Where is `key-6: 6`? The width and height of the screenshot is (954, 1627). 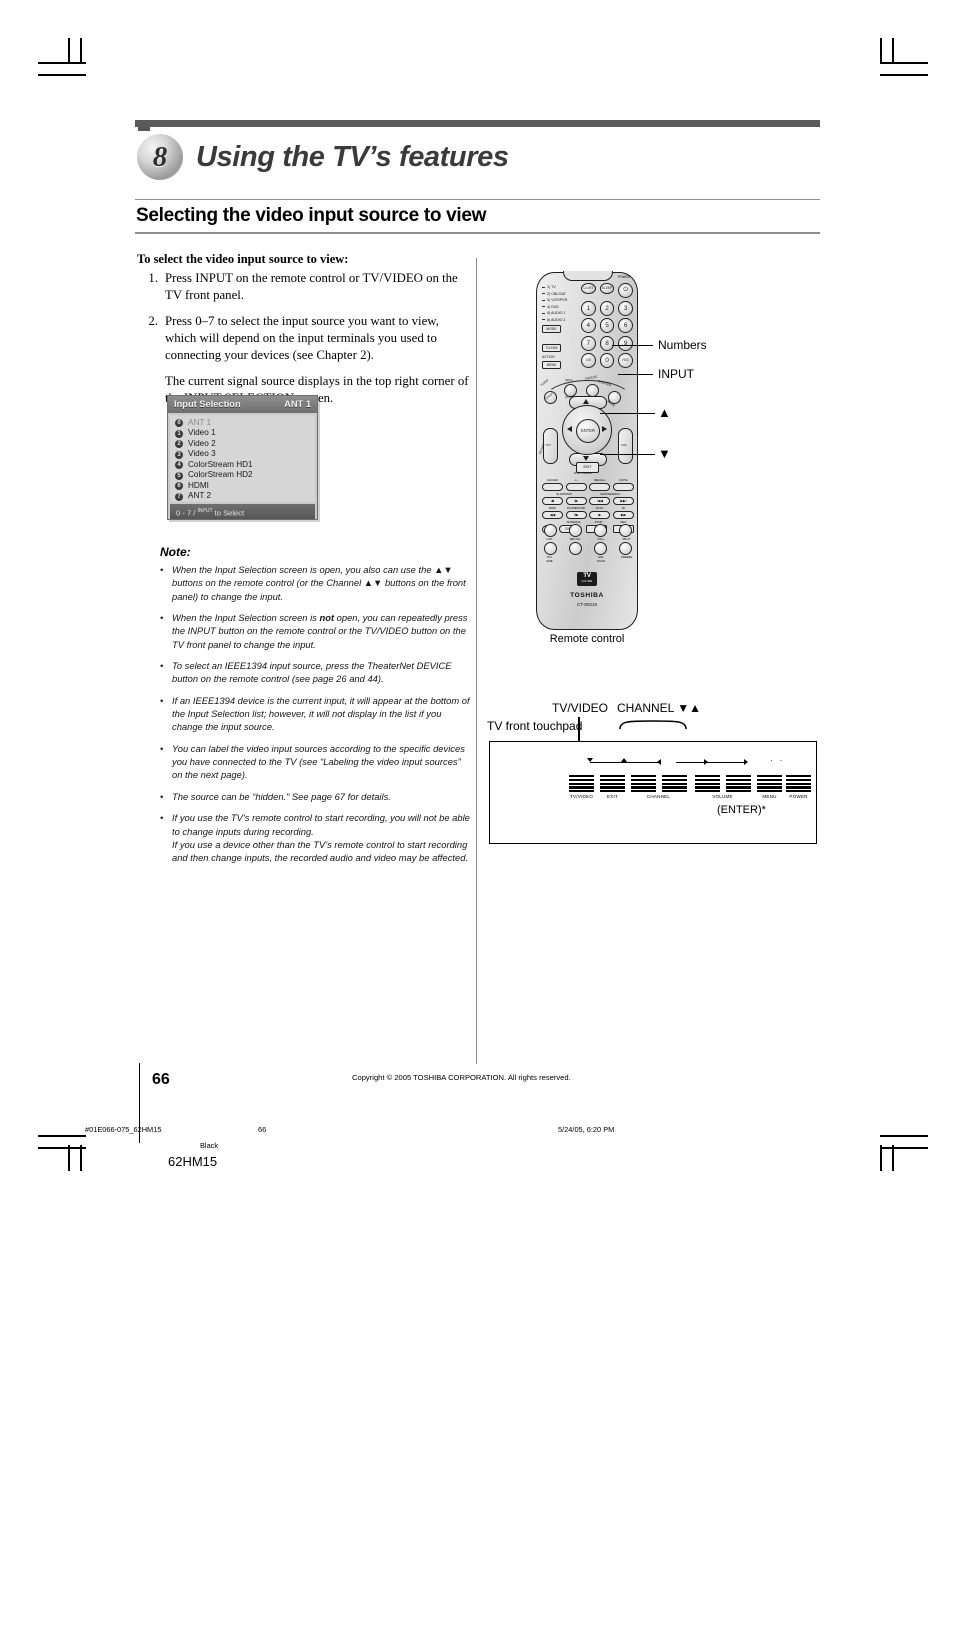
key-6: 6 is located at coordinates (626, 326).